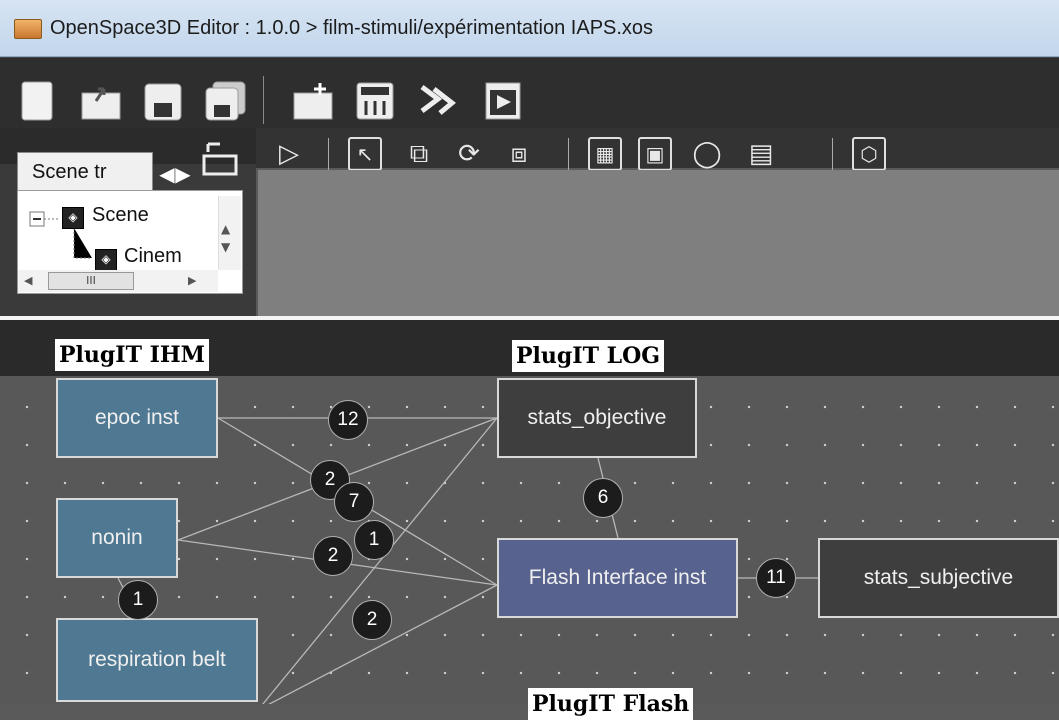 The width and height of the screenshot is (1059, 720). I want to click on scale-icon: ⧈, so click(519, 154).